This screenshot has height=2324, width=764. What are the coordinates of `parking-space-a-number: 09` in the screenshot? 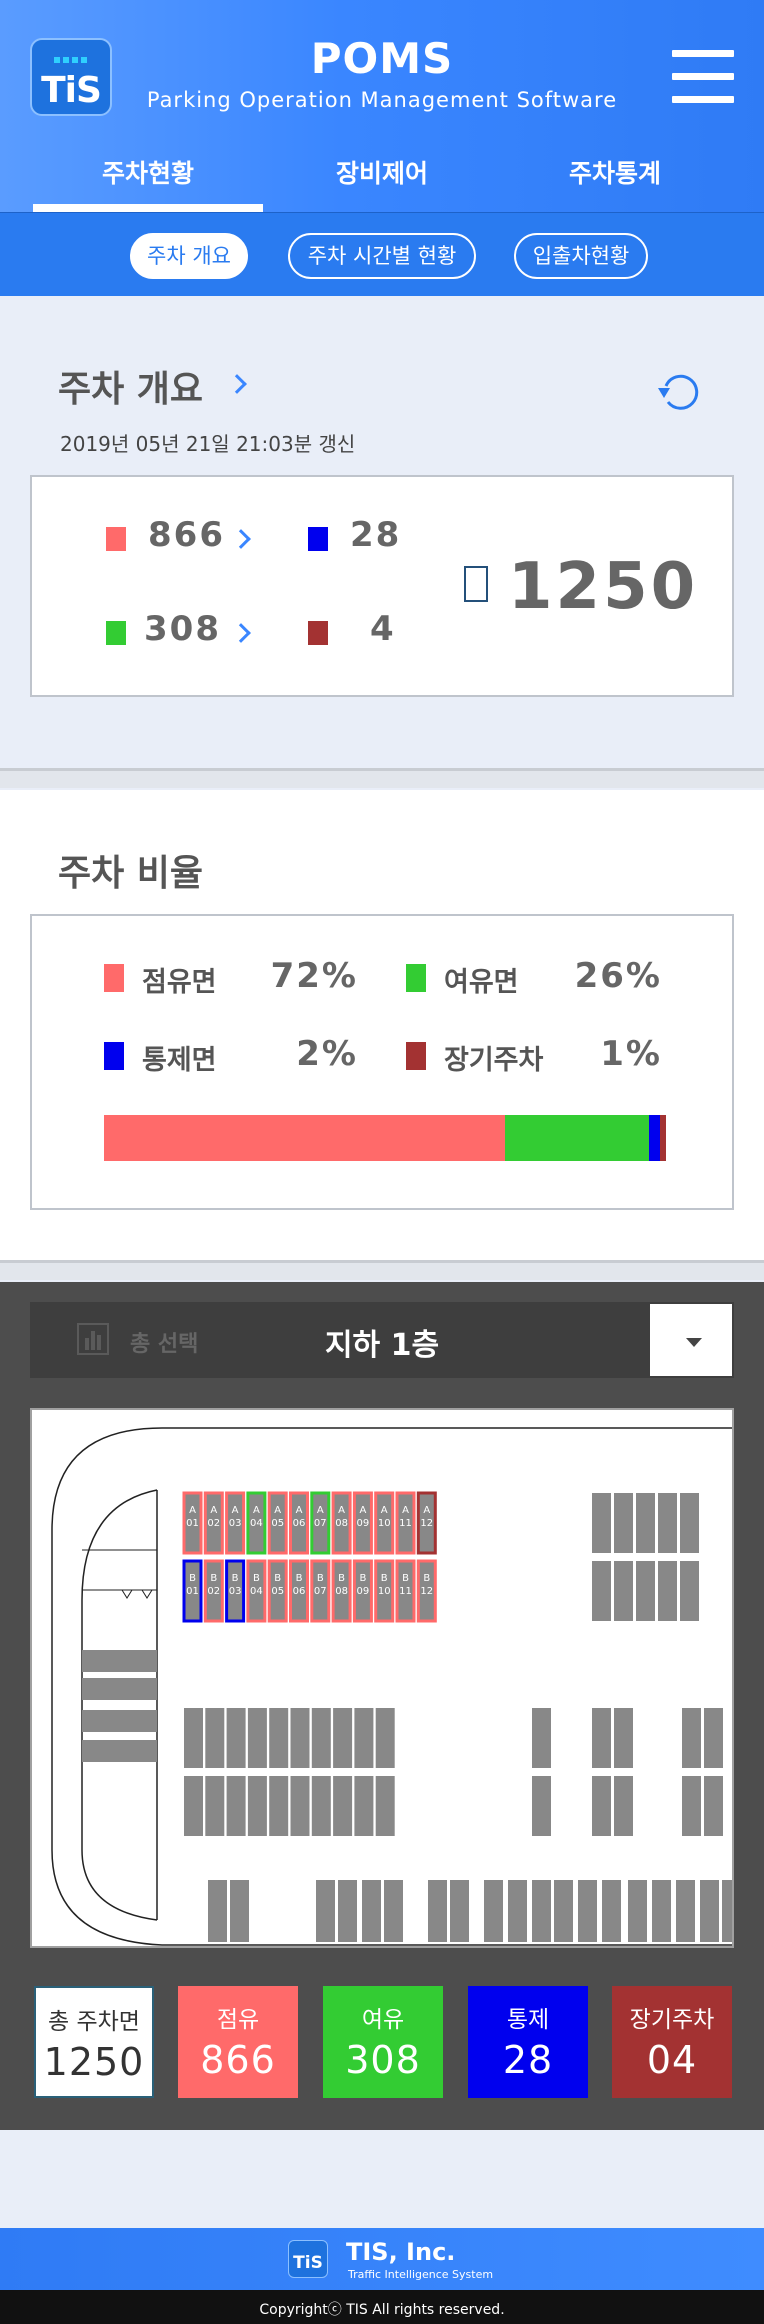 It's located at (363, 1523).